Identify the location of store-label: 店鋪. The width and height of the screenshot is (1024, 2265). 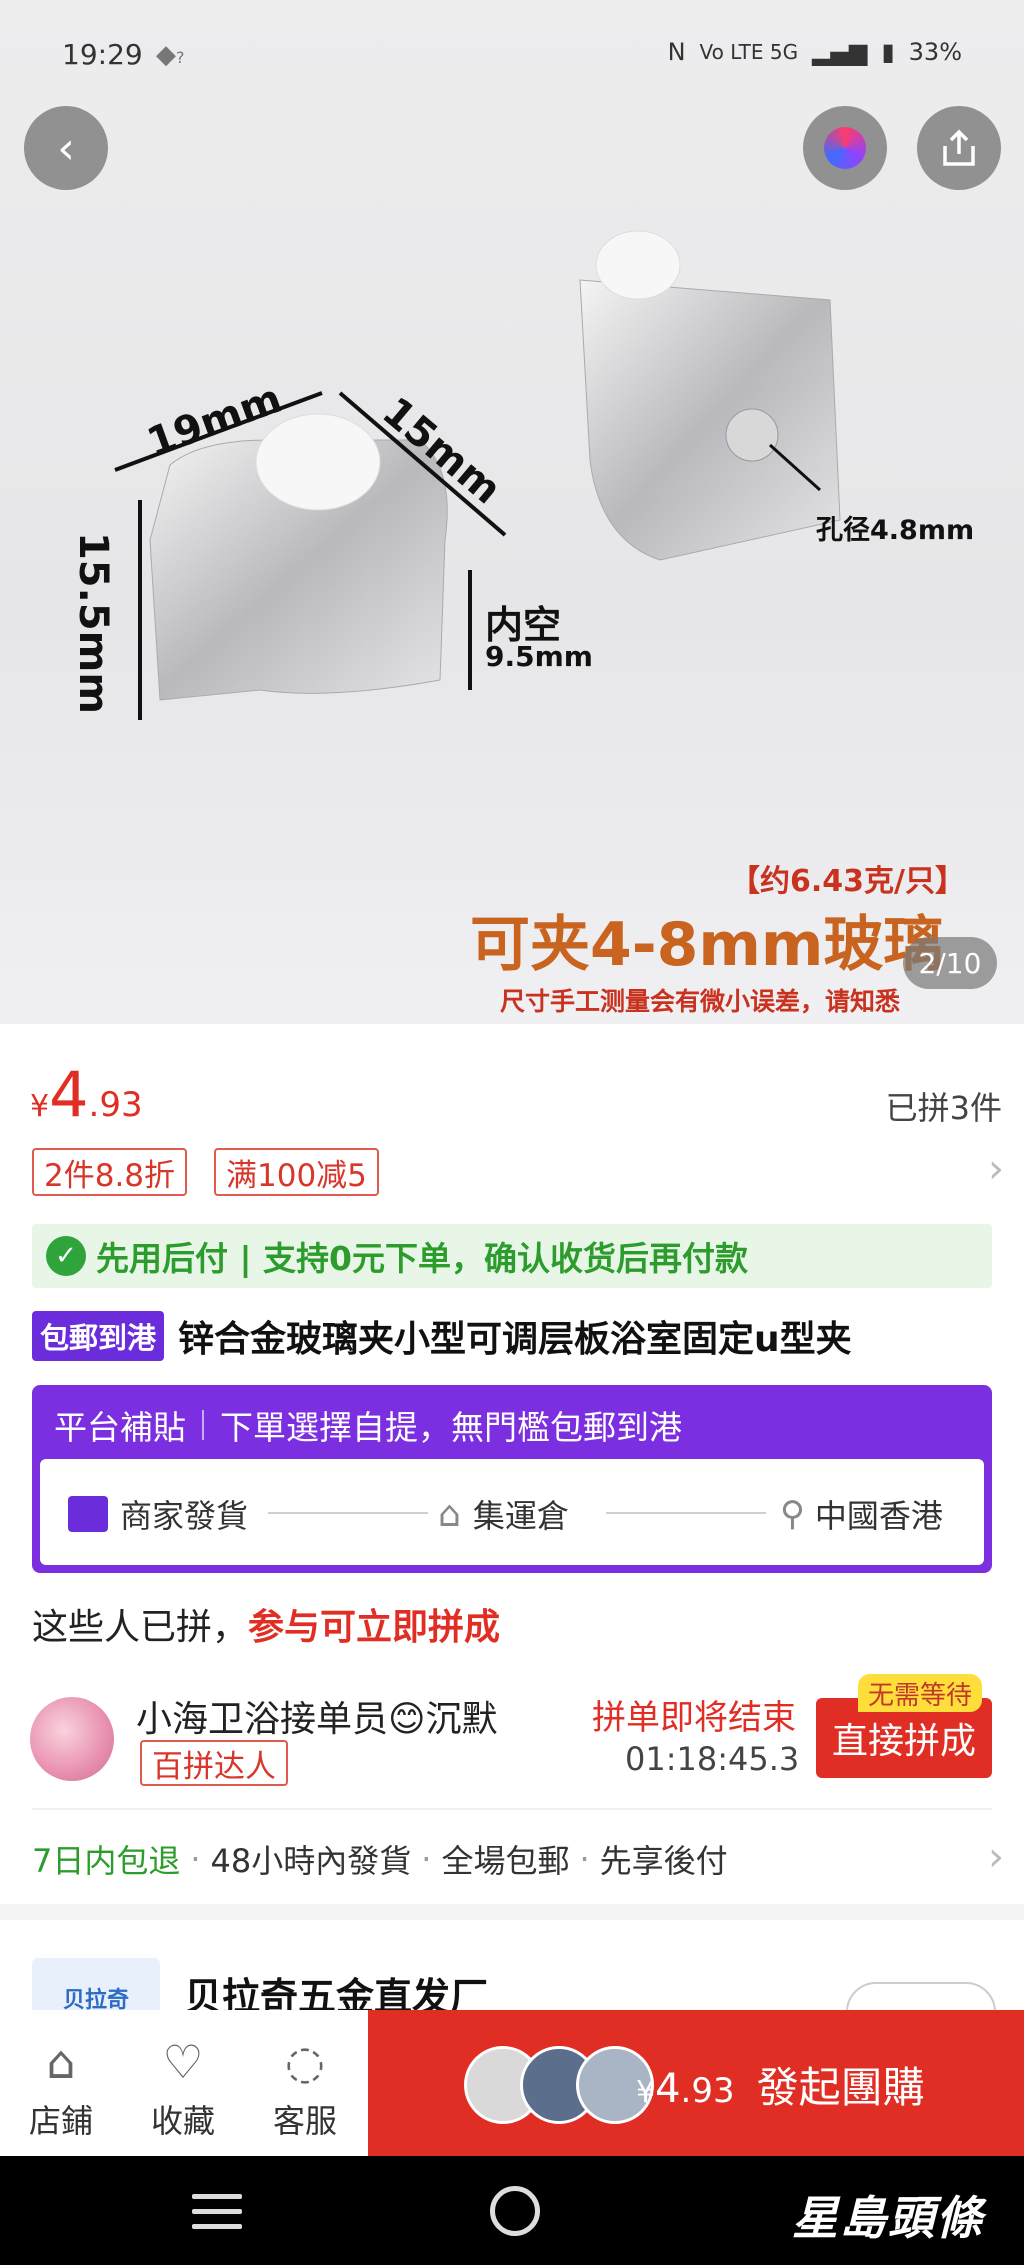
(60, 2121).